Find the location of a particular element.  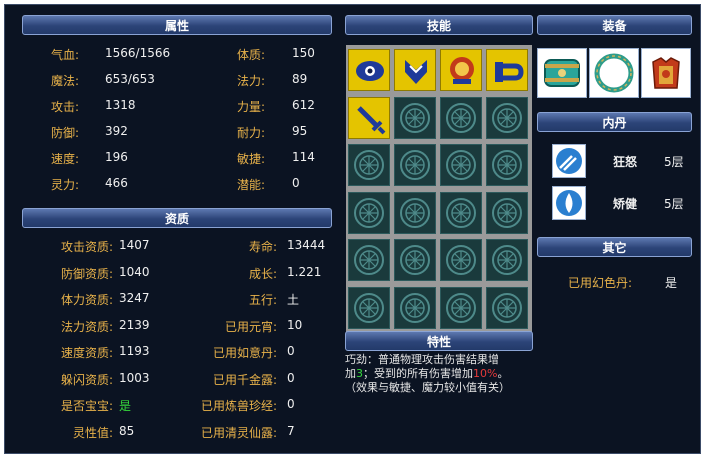

horn-skill-icon is located at coordinates (509, 72).